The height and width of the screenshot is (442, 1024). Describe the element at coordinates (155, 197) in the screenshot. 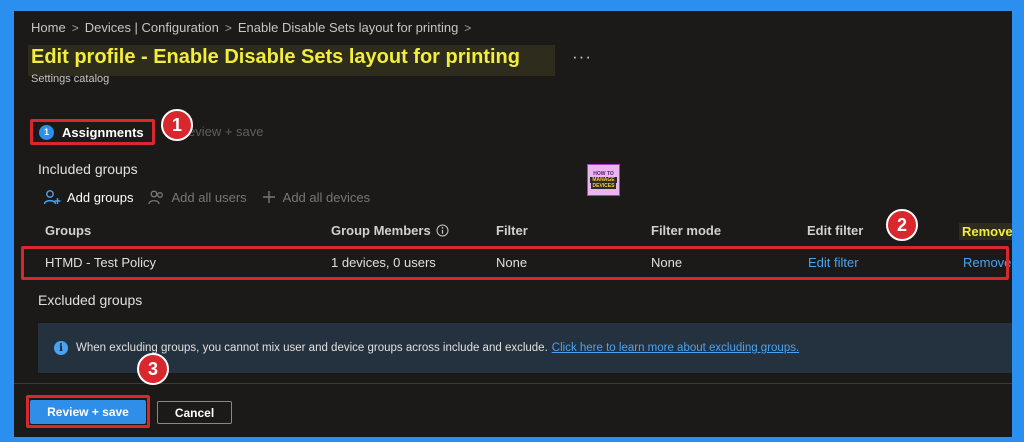

I see `users-icon` at that location.